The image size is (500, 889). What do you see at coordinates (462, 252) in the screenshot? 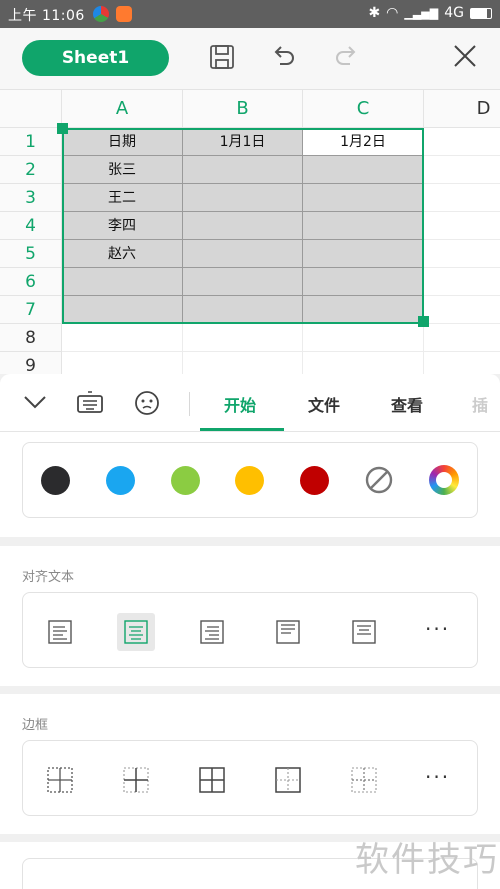
I see `column-d-cells` at bounding box center [462, 252].